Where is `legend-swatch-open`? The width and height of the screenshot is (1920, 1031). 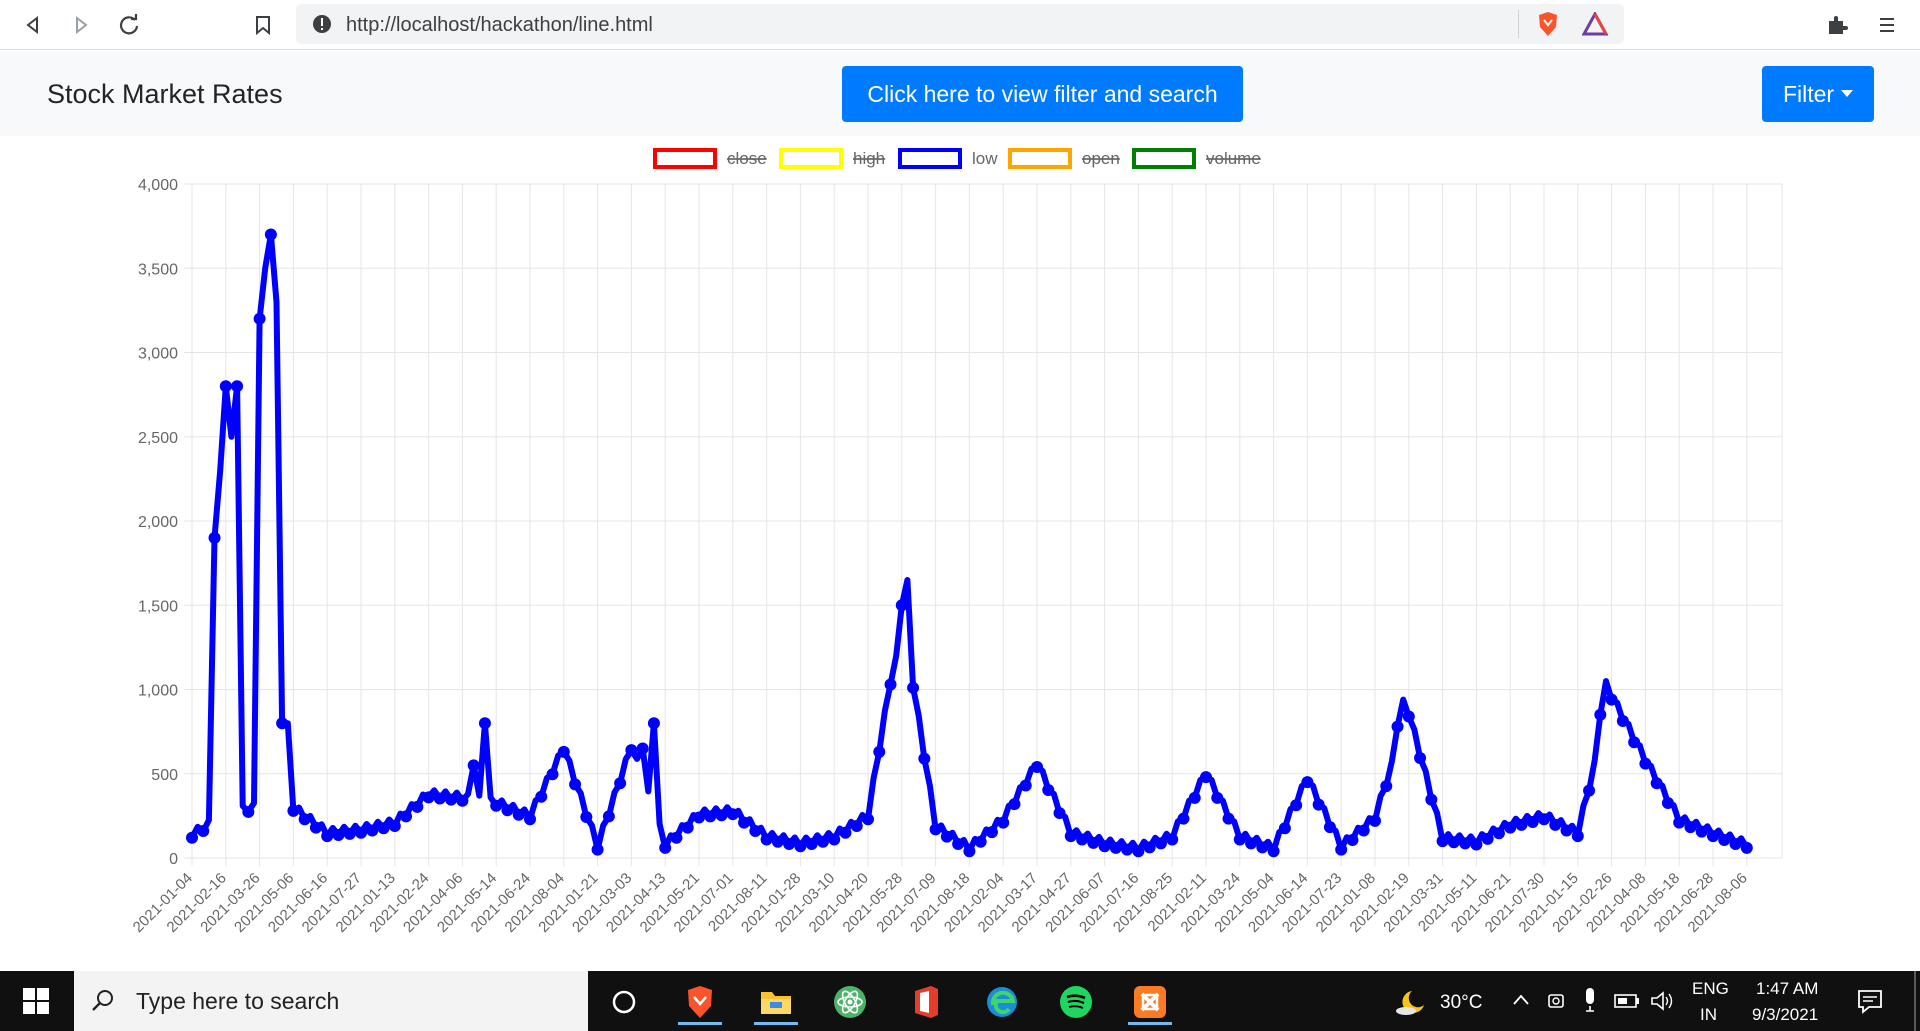 legend-swatch-open is located at coordinates (1040, 158).